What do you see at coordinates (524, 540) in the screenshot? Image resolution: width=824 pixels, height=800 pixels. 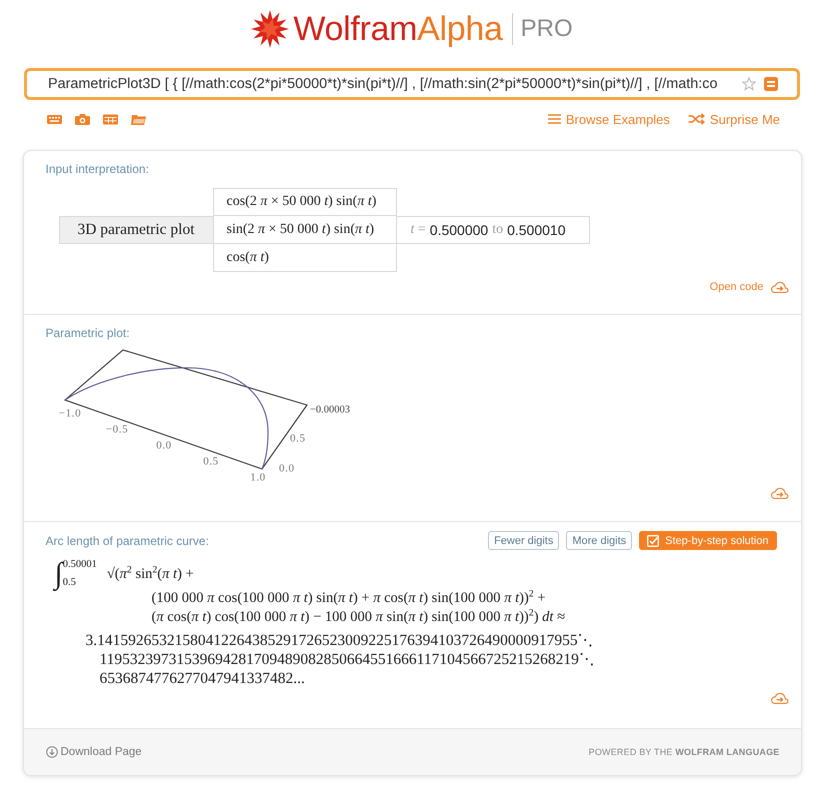 I see `fewer-digits-button: Fewer digits` at bounding box center [524, 540].